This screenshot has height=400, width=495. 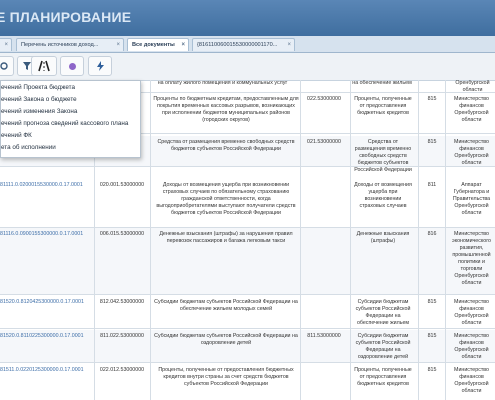 What do you see at coordinates (324, 336) in the screenshot?
I see `row-group-cell: 811.53000000` at bounding box center [324, 336].